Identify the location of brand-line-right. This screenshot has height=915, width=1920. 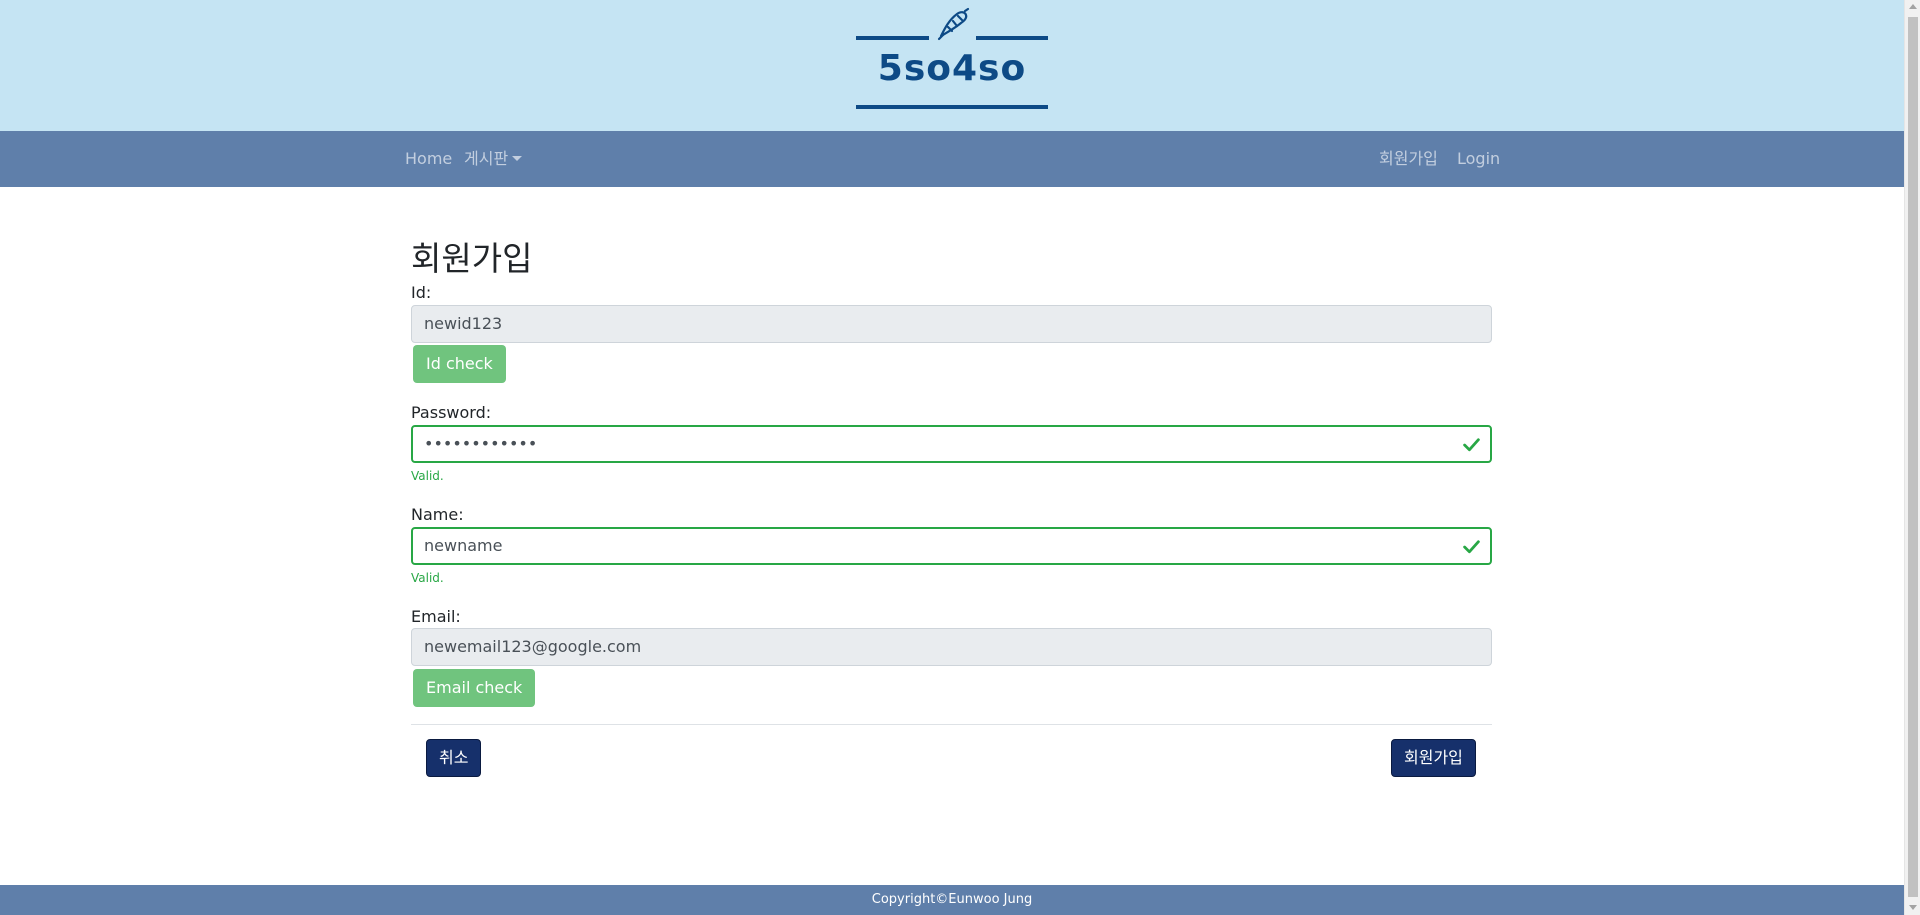
(1012, 38).